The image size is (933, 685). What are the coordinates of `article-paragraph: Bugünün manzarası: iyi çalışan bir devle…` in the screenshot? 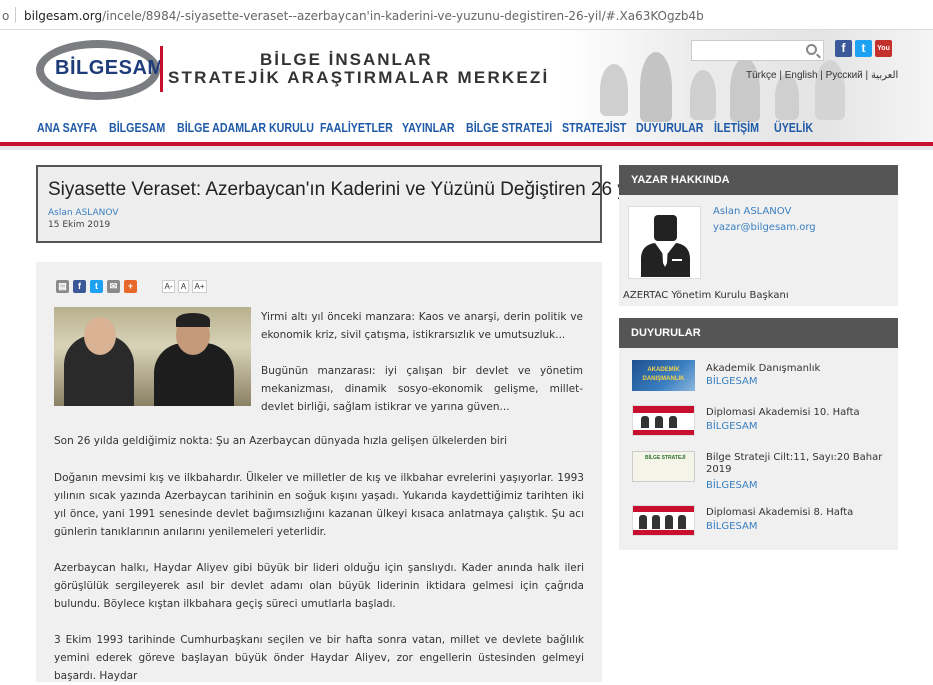 It's located at (422, 389).